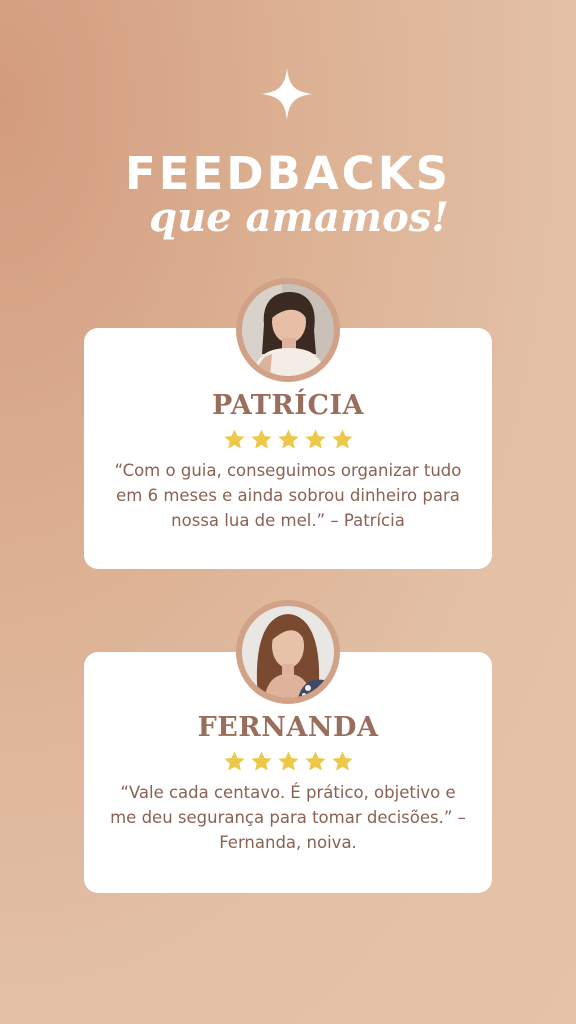  Describe the element at coordinates (299, 217) in the screenshot. I see `page-subtitle: que amamos!` at that location.